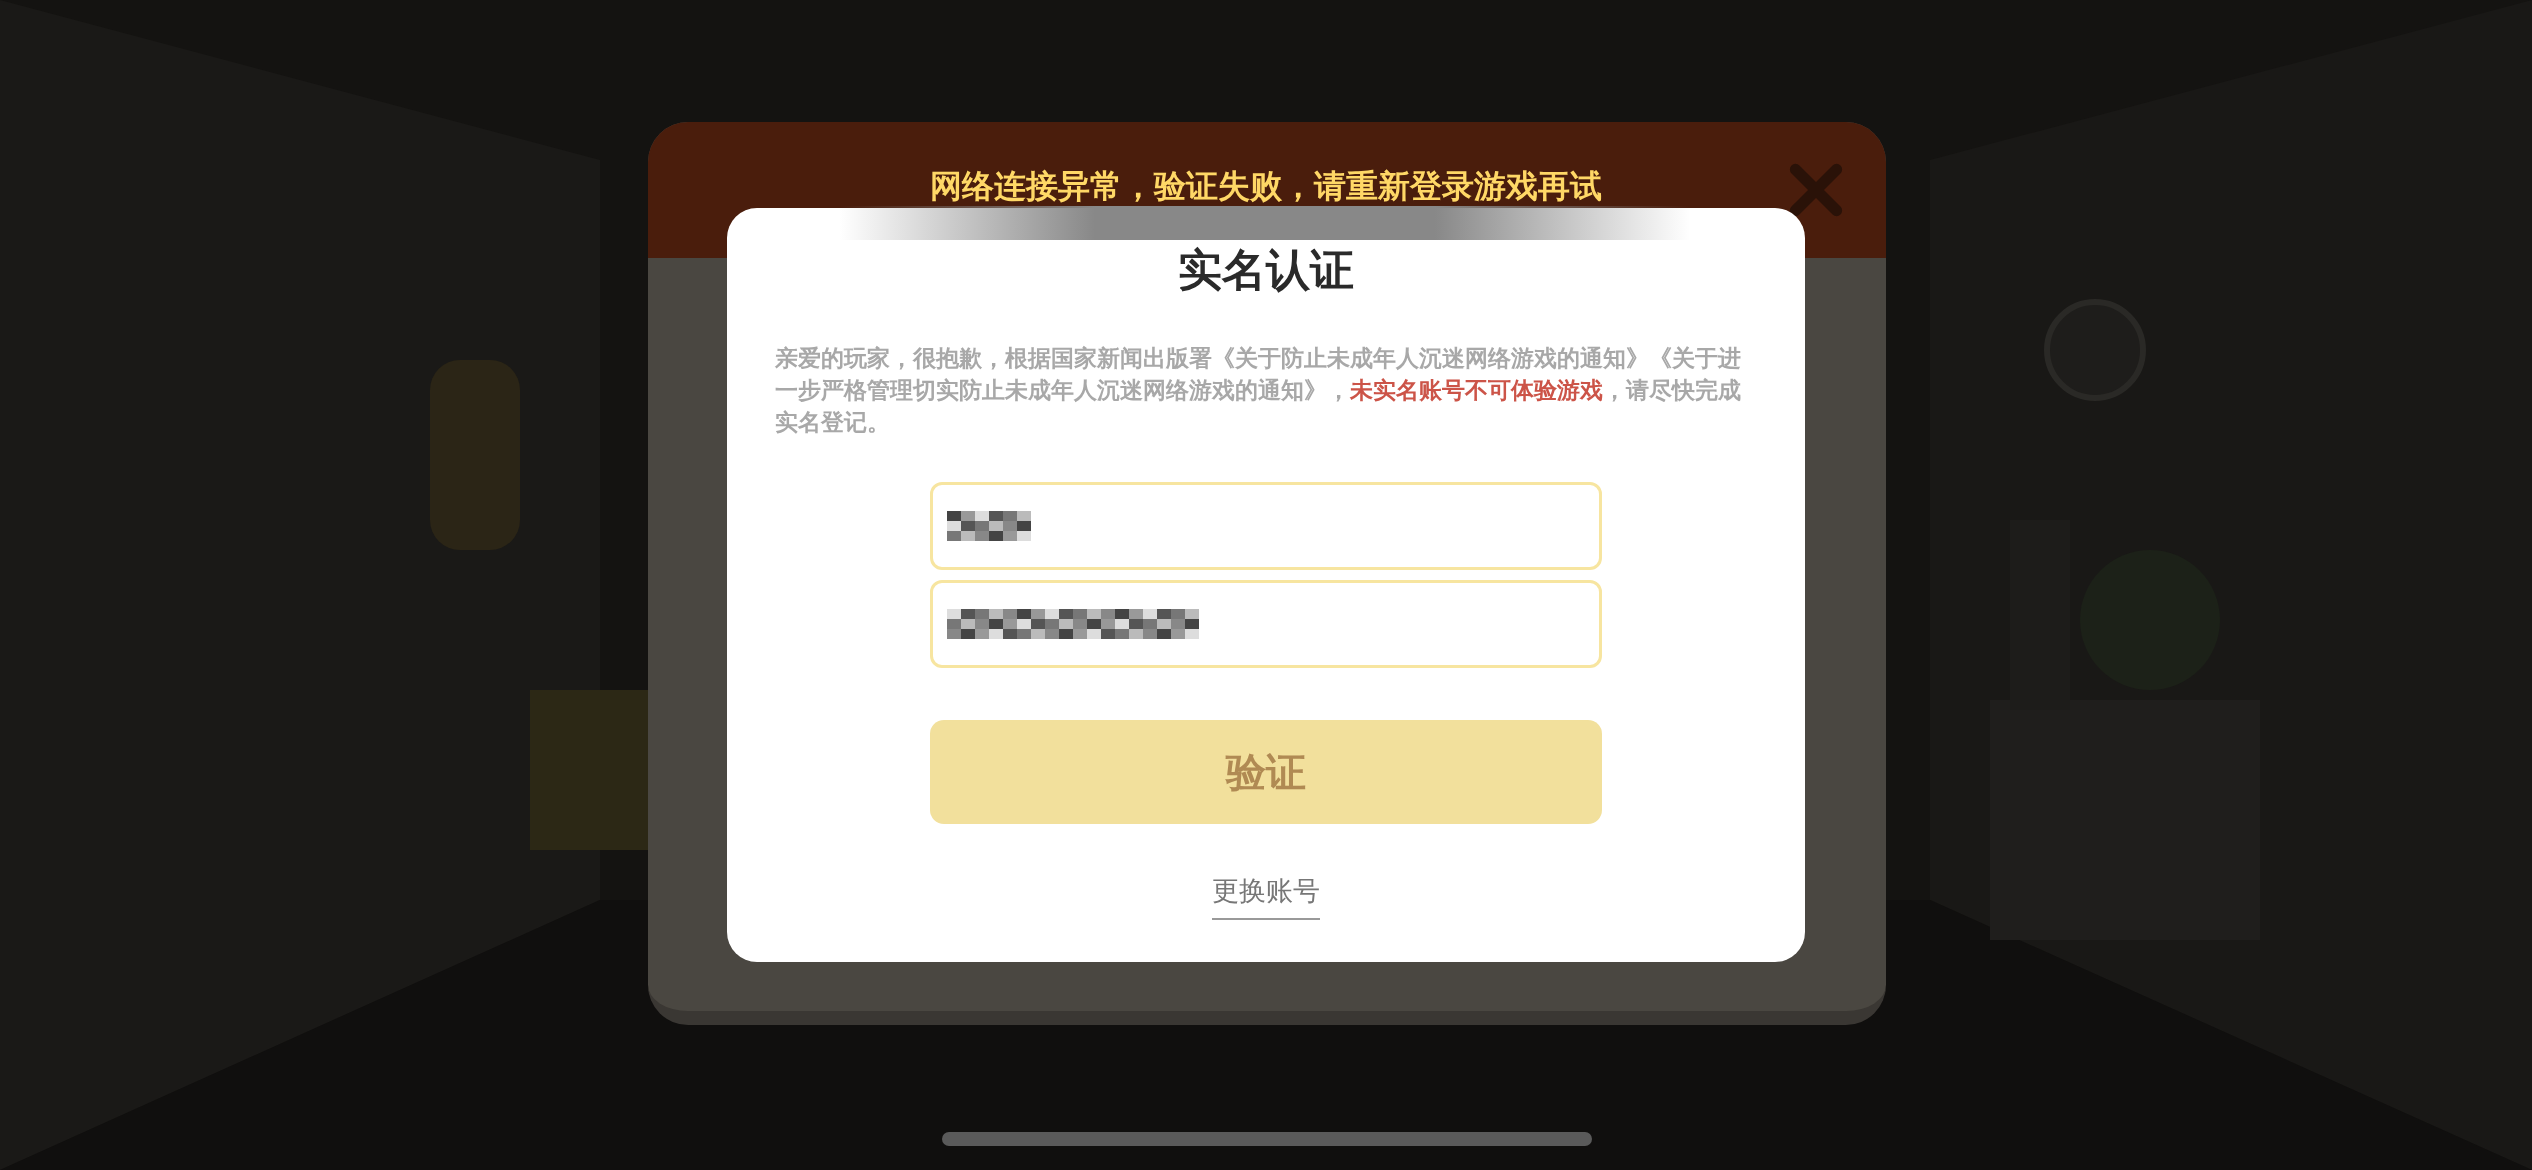  What do you see at coordinates (1258, 390) in the screenshot?
I see `notice-text: 亲爱的玩家，很抱歉，根据国家新闻出版署《关于防止未成年人沉迷网络游戏的通知》《关于进一步严格管理切实防止未成年人沉迷网络游戏的通知》，未实名账号不可体验游戏，请尽快完成实名登记。` at bounding box center [1258, 390].